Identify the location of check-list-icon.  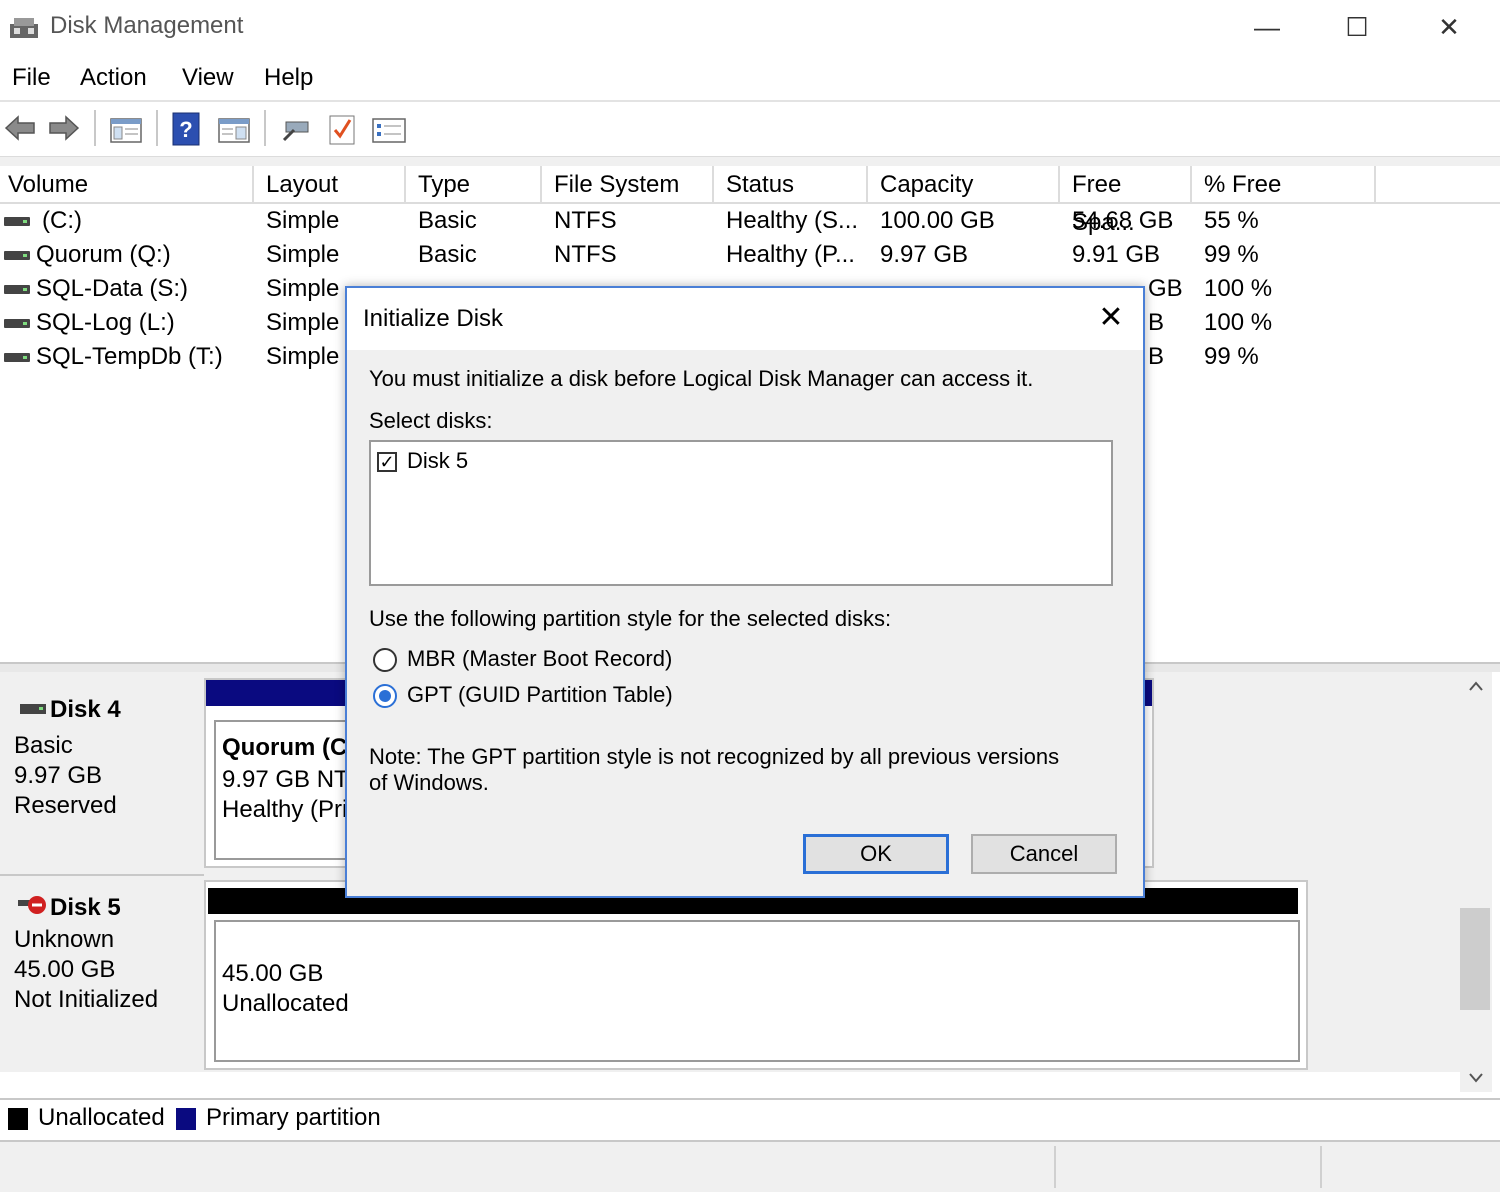
(342, 129).